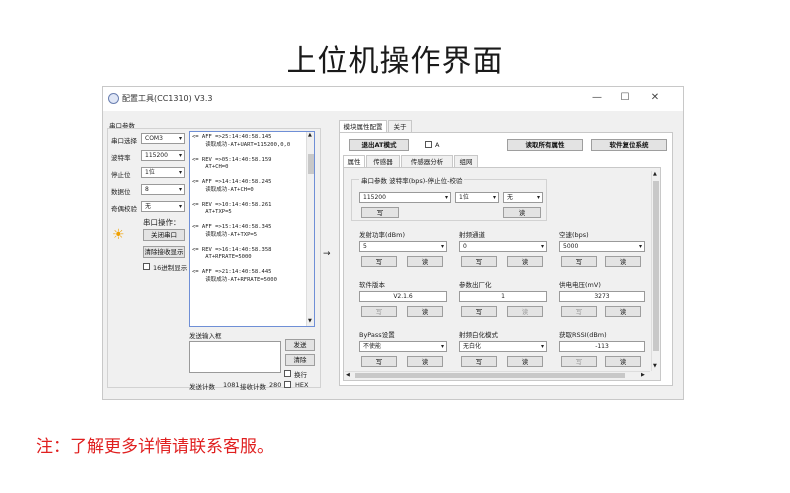 The width and height of the screenshot is (790, 493). What do you see at coordinates (311, 164) in the screenshot?
I see `log-scroll-thumb` at bounding box center [311, 164].